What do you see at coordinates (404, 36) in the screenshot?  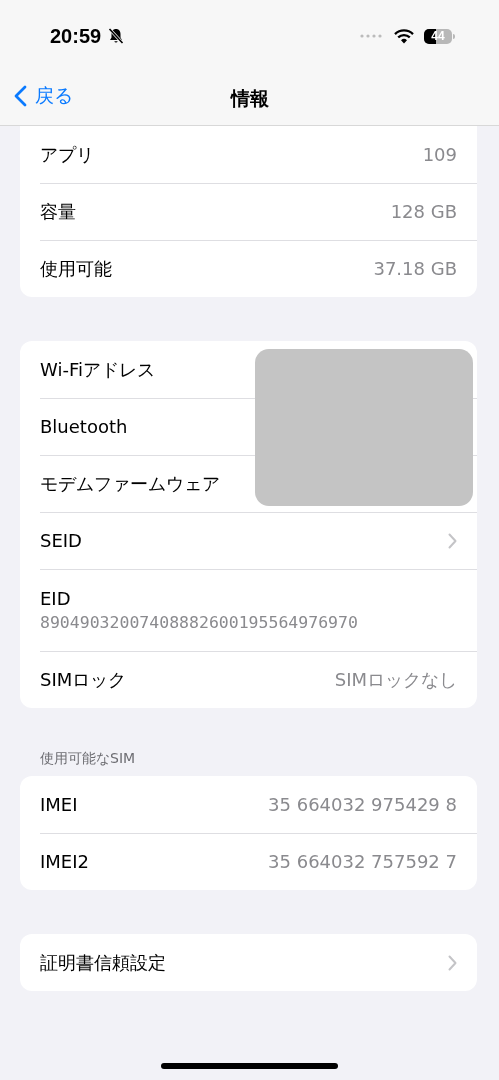 I see `wifi-icon` at bounding box center [404, 36].